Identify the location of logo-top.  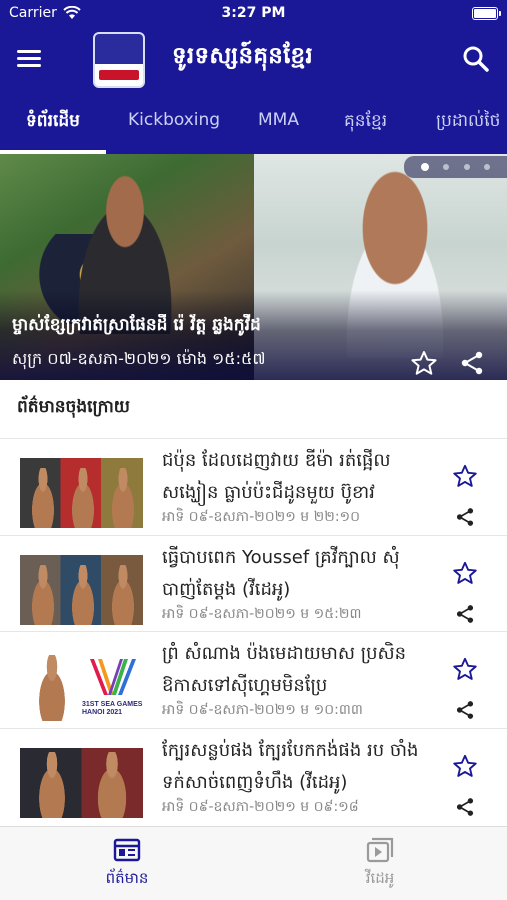
(119, 49).